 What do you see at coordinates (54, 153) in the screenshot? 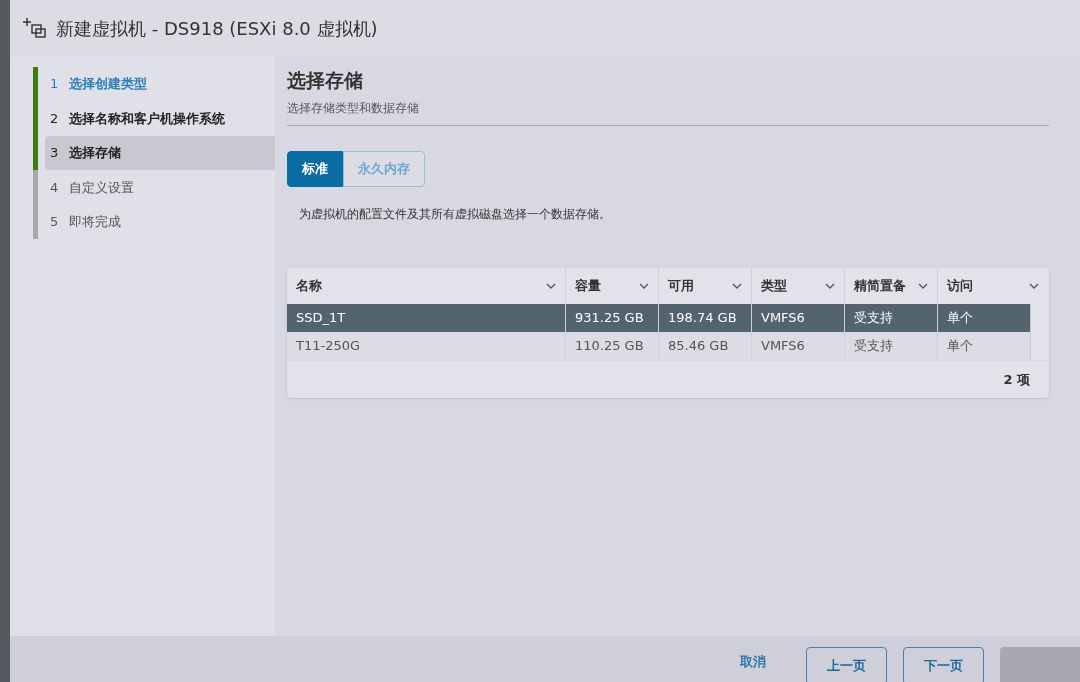
I see `step-number: 3` at bounding box center [54, 153].